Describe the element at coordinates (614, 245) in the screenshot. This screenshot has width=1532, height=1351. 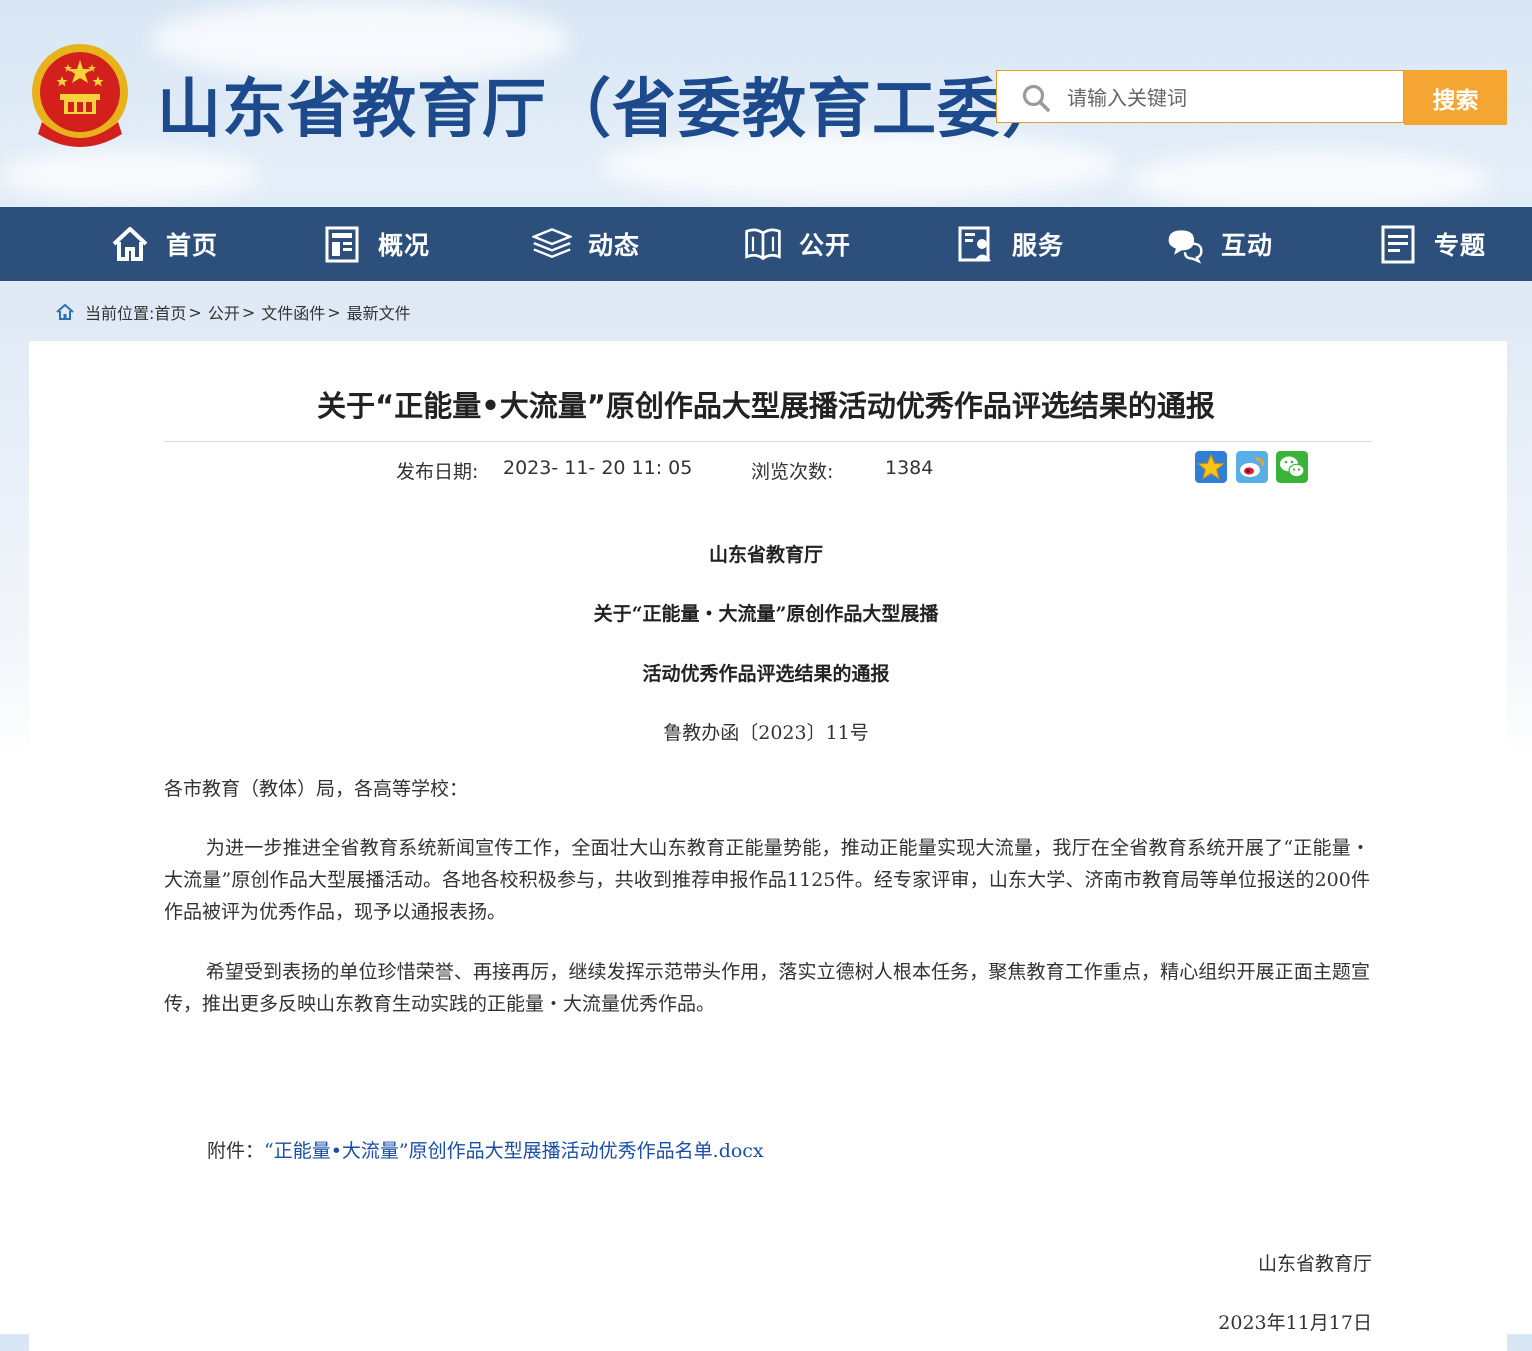
I see `nav-label: 动态` at that location.